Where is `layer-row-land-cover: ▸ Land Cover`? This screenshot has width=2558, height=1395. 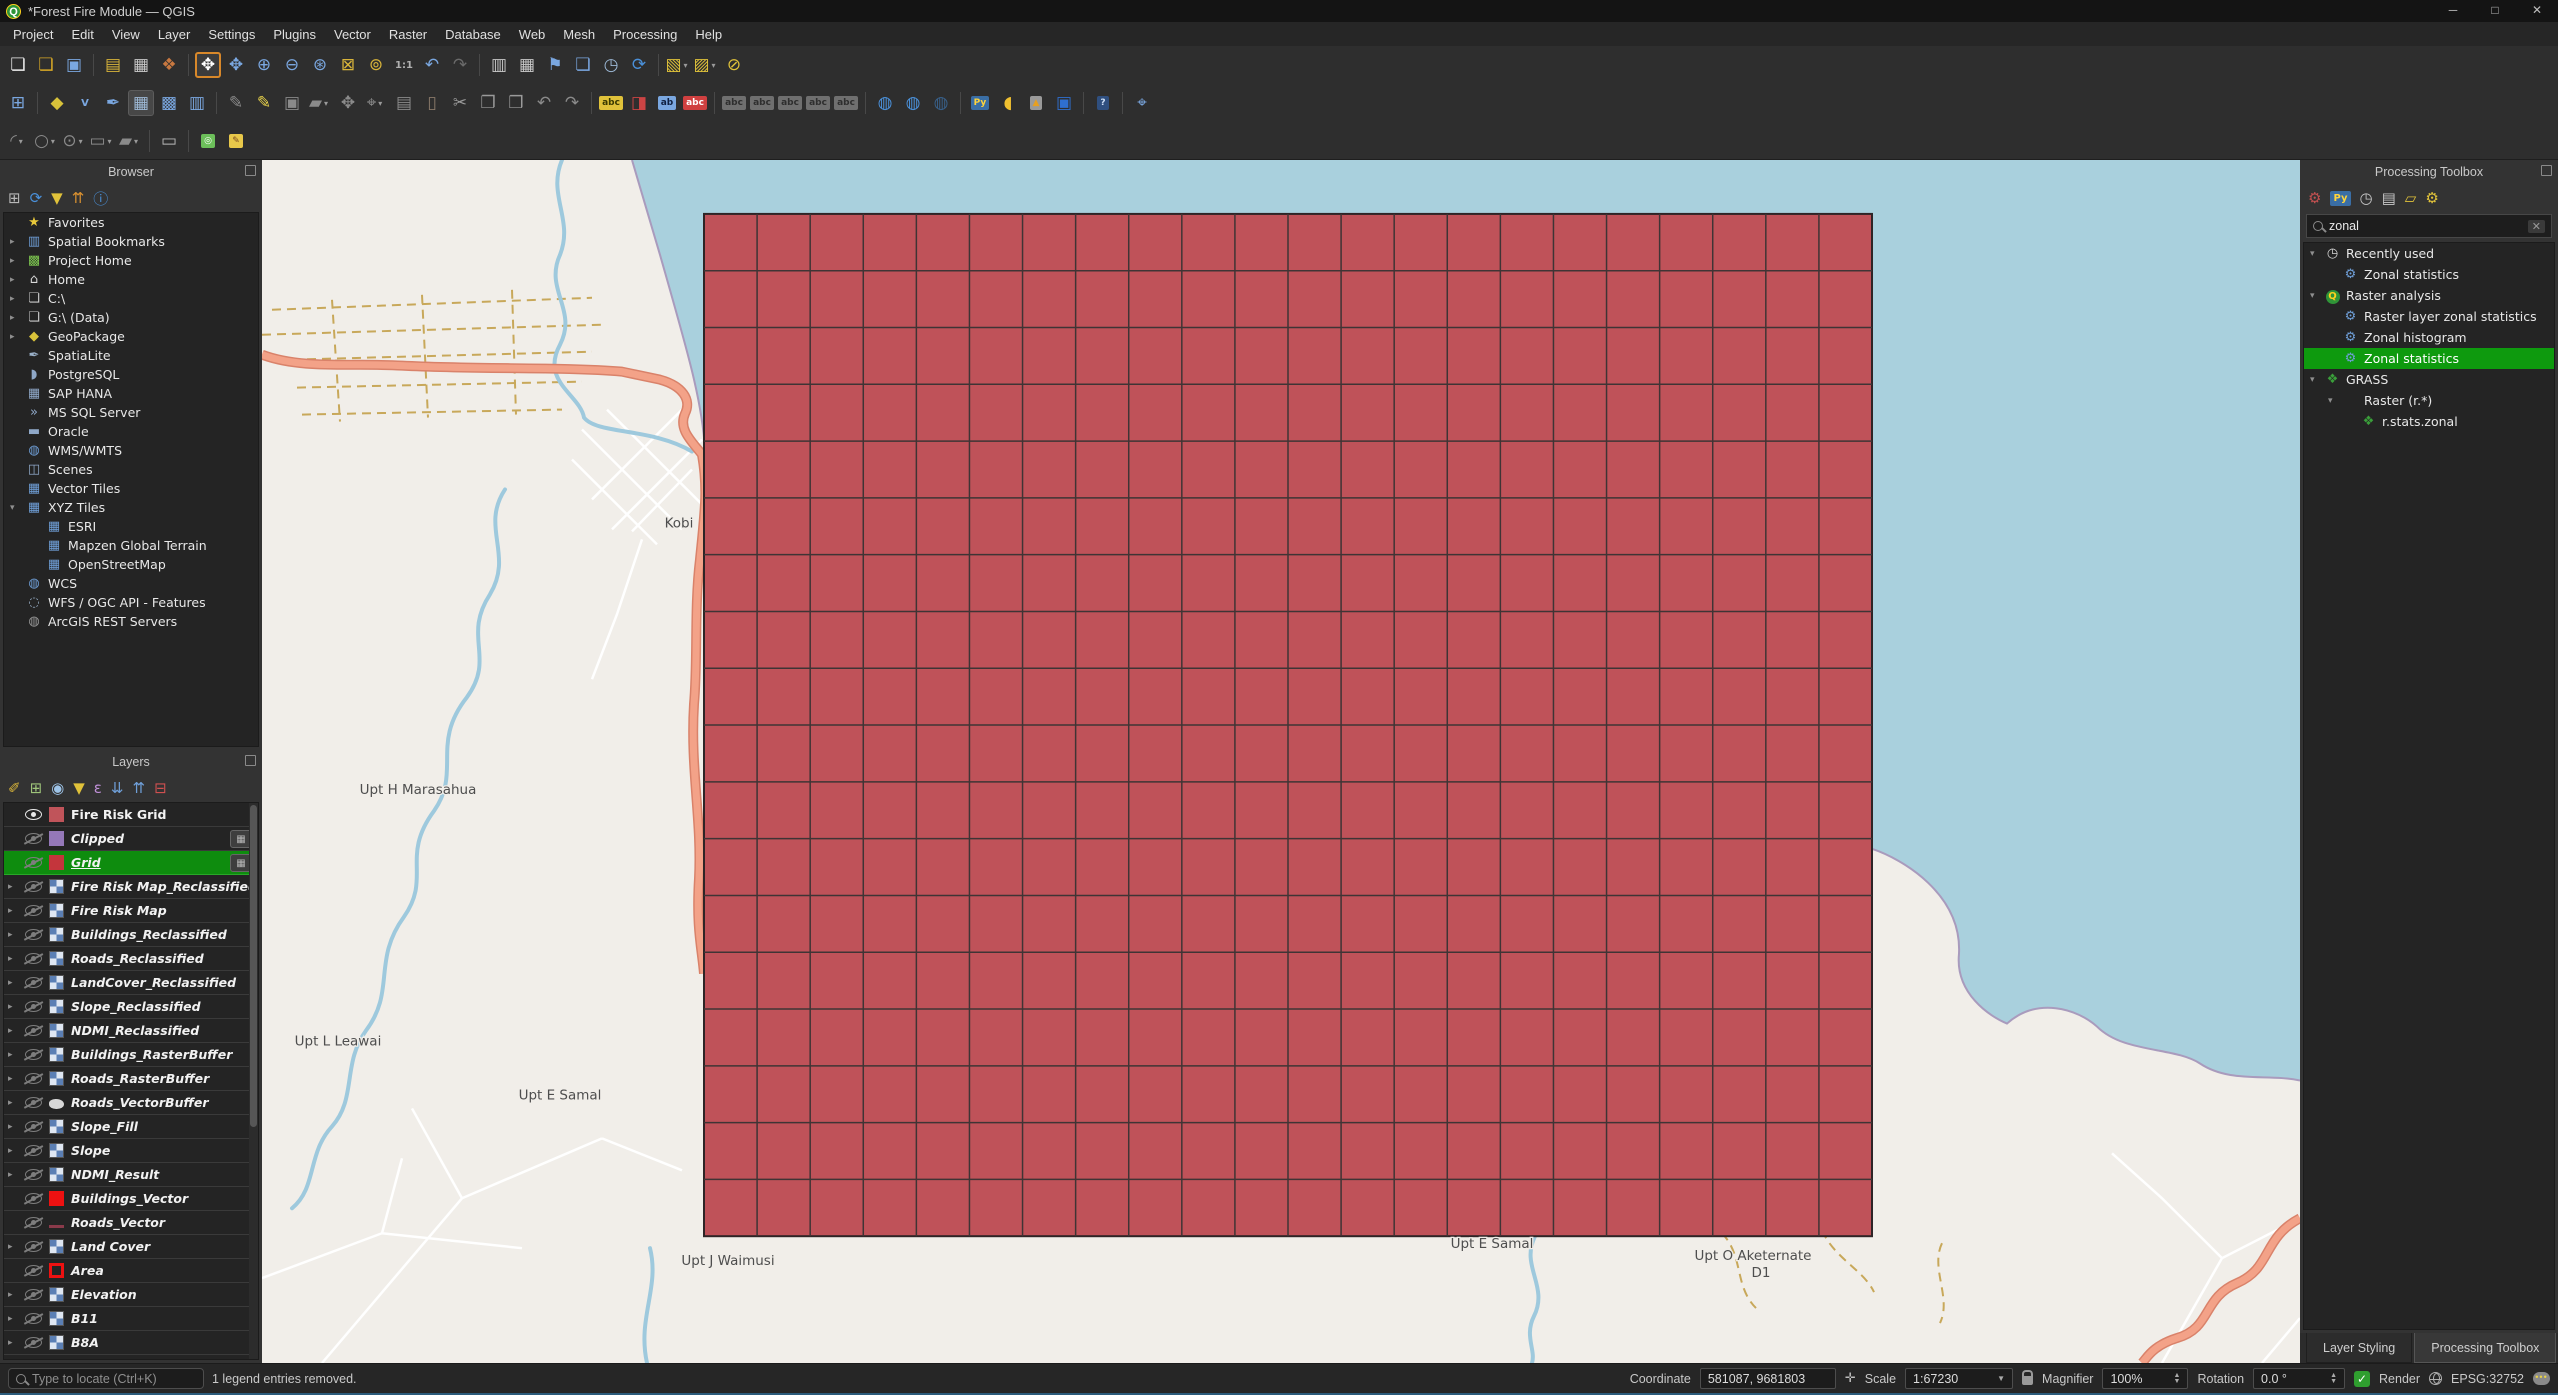
layer-row-land-cover: ▸ Land Cover is located at coordinates (131, 1247).